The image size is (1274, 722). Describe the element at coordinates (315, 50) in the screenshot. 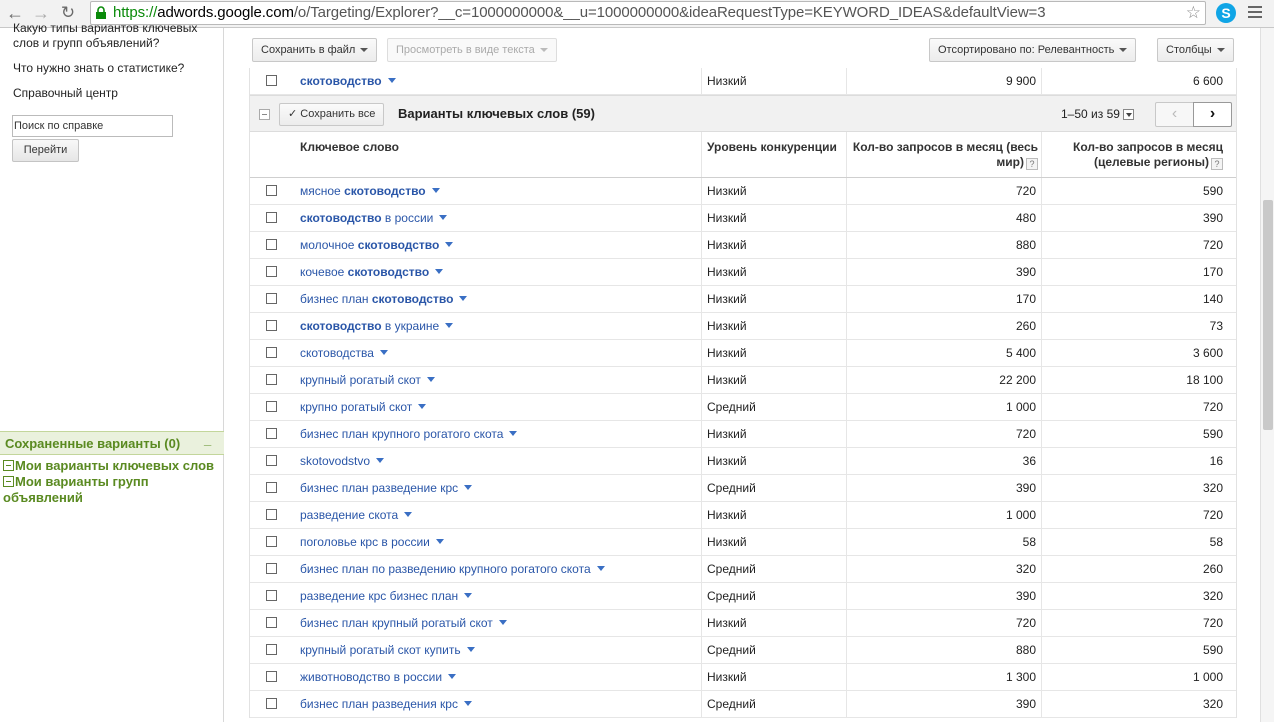

I see `save-to-file-button: Сохранить в файл` at that location.